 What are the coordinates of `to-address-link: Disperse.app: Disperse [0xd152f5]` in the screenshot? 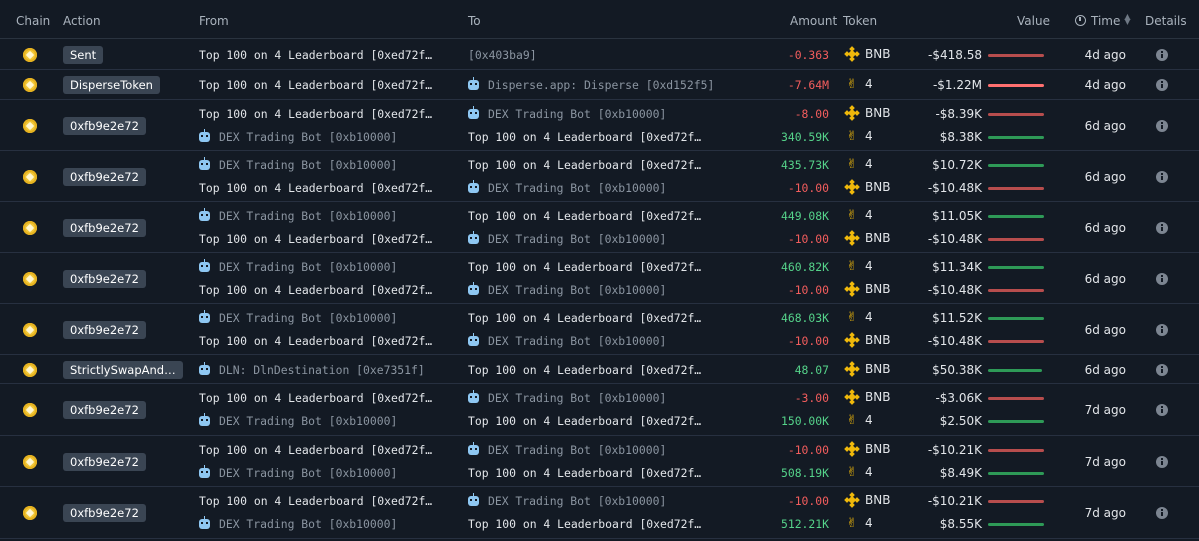 It's located at (591, 84).